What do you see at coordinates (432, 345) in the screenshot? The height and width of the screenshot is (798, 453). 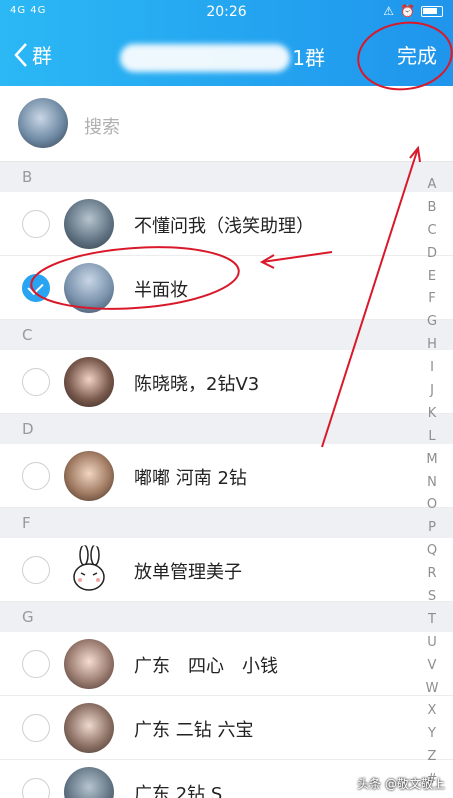 I see `index-letter-h: H` at bounding box center [432, 345].